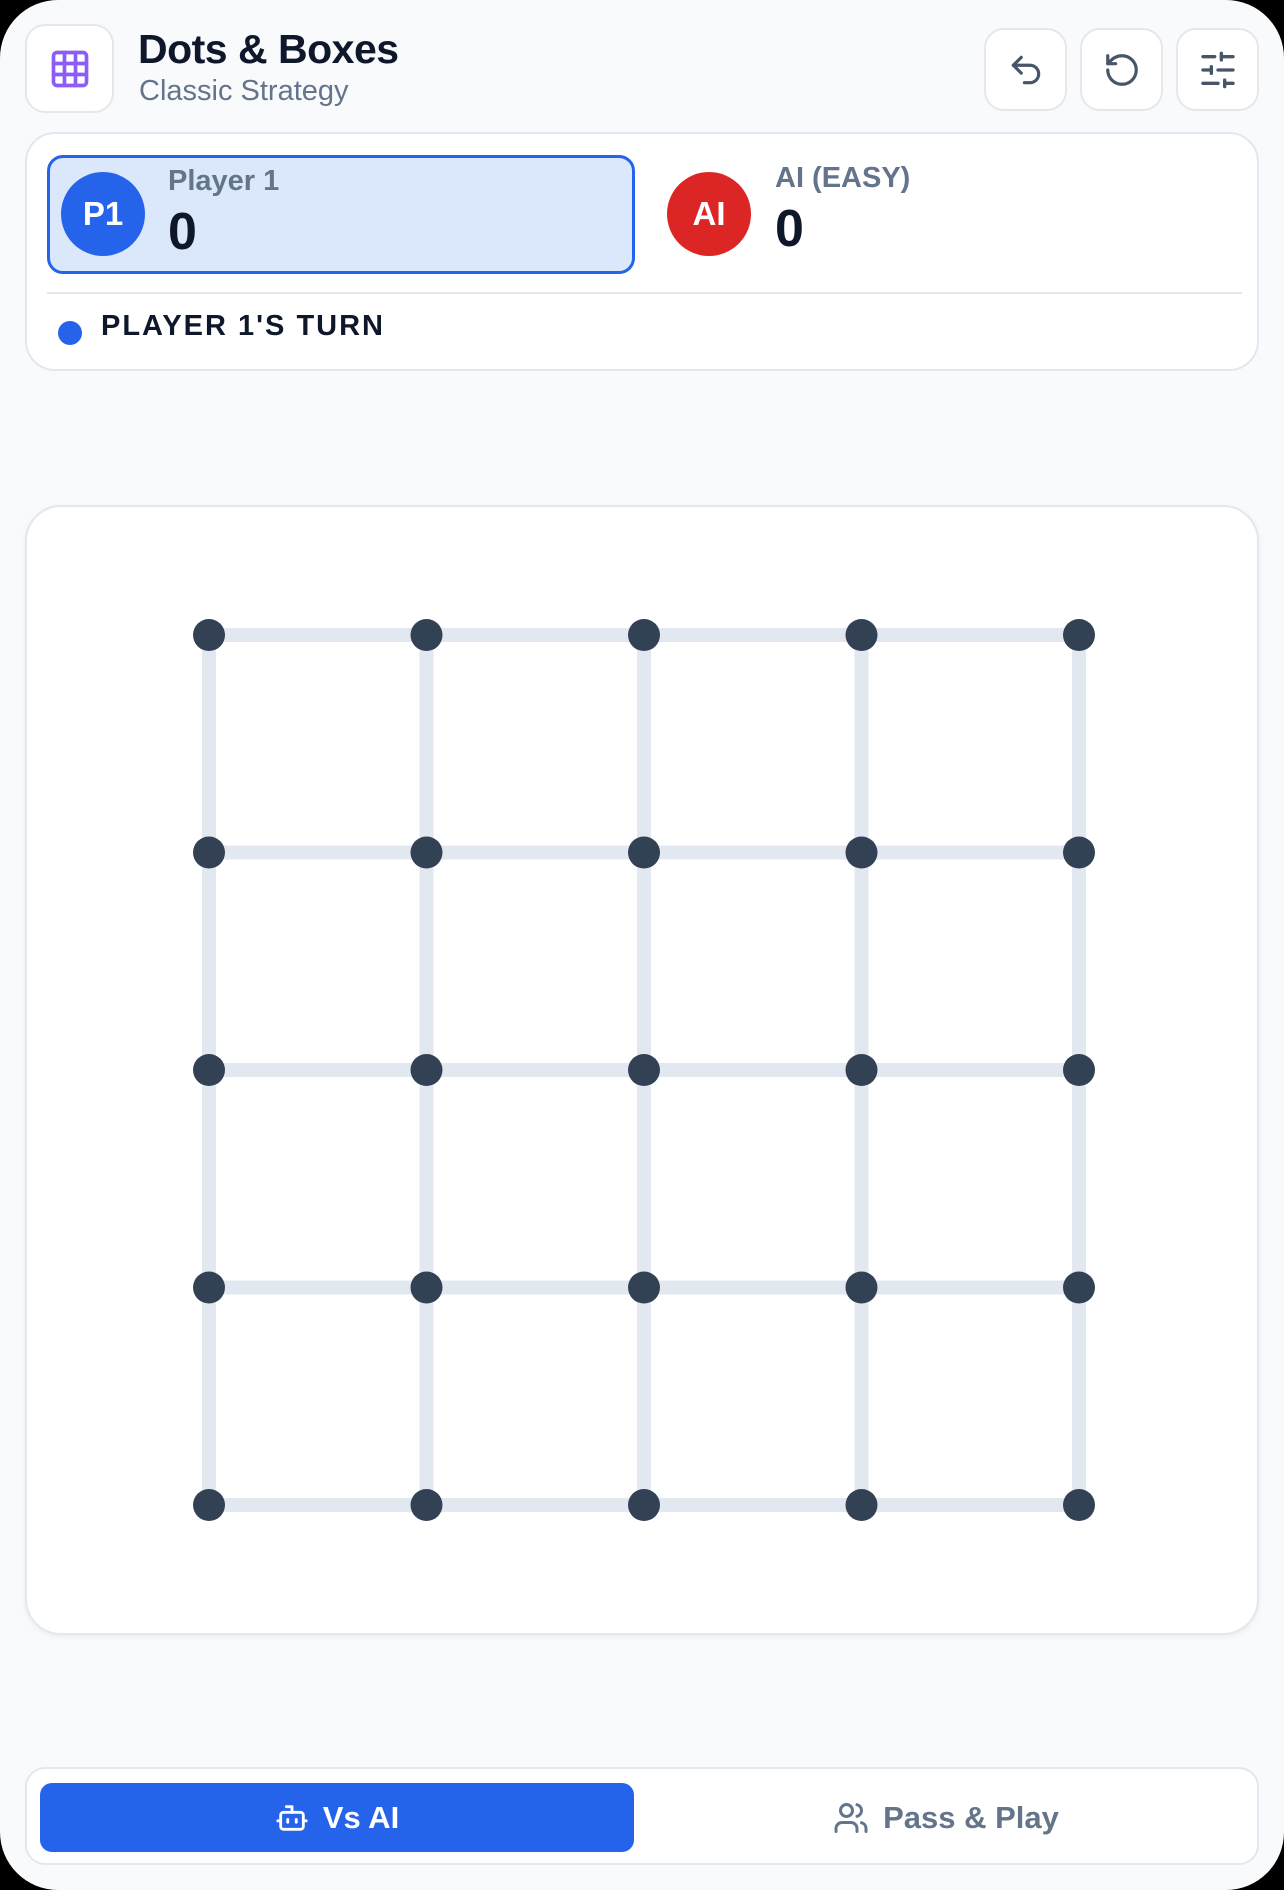 The height and width of the screenshot is (1890, 1284). What do you see at coordinates (644, 293) in the screenshot?
I see `divider` at bounding box center [644, 293].